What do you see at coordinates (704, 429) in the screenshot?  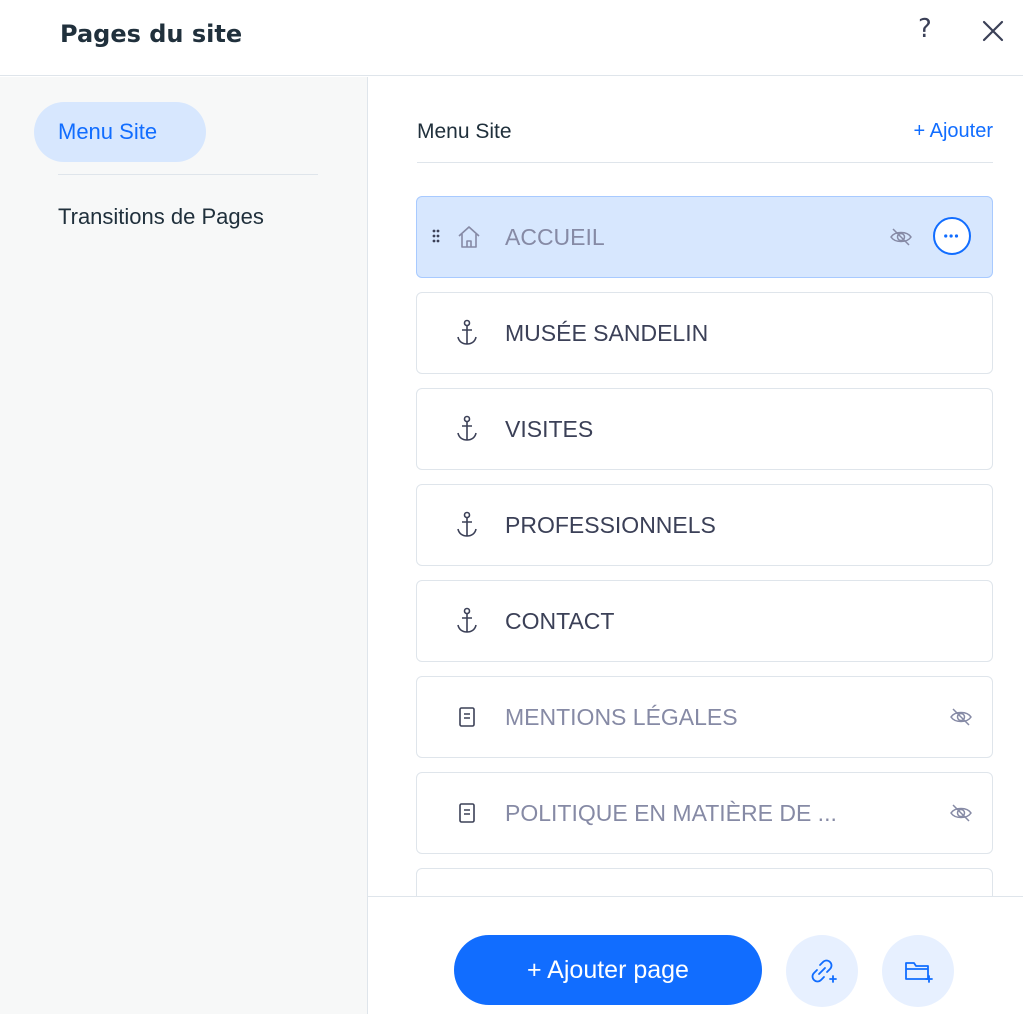 I see `page-row-visites: VISITES` at bounding box center [704, 429].